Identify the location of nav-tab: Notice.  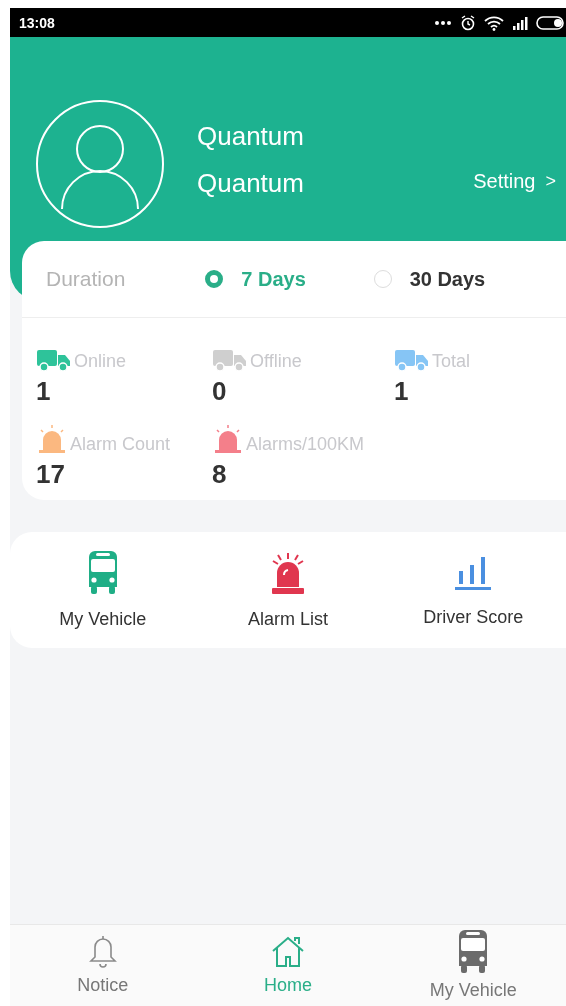
(103, 965).